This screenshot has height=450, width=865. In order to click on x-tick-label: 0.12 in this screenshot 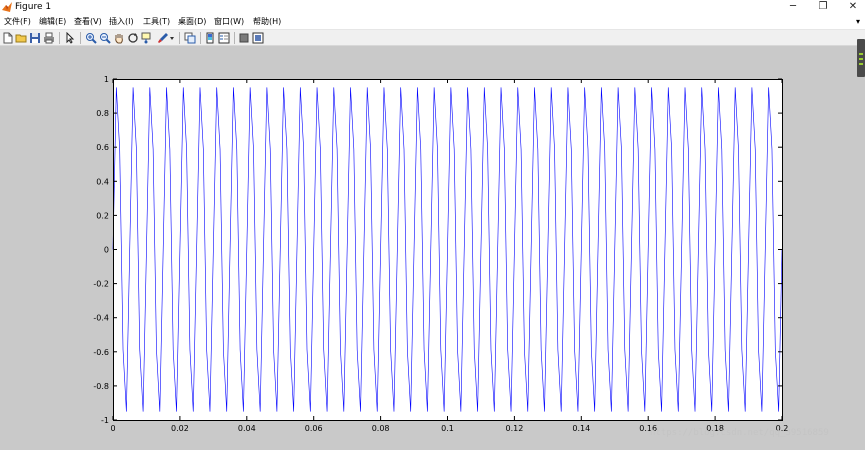, I will do `click(514, 428)`.